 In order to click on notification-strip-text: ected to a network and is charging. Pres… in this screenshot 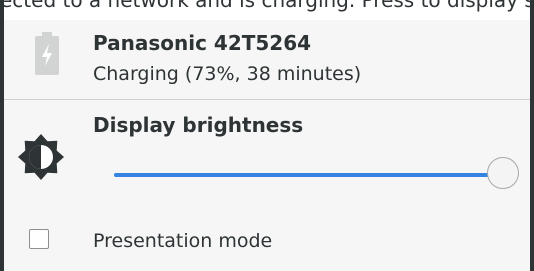, I will do `click(267, 6)`.